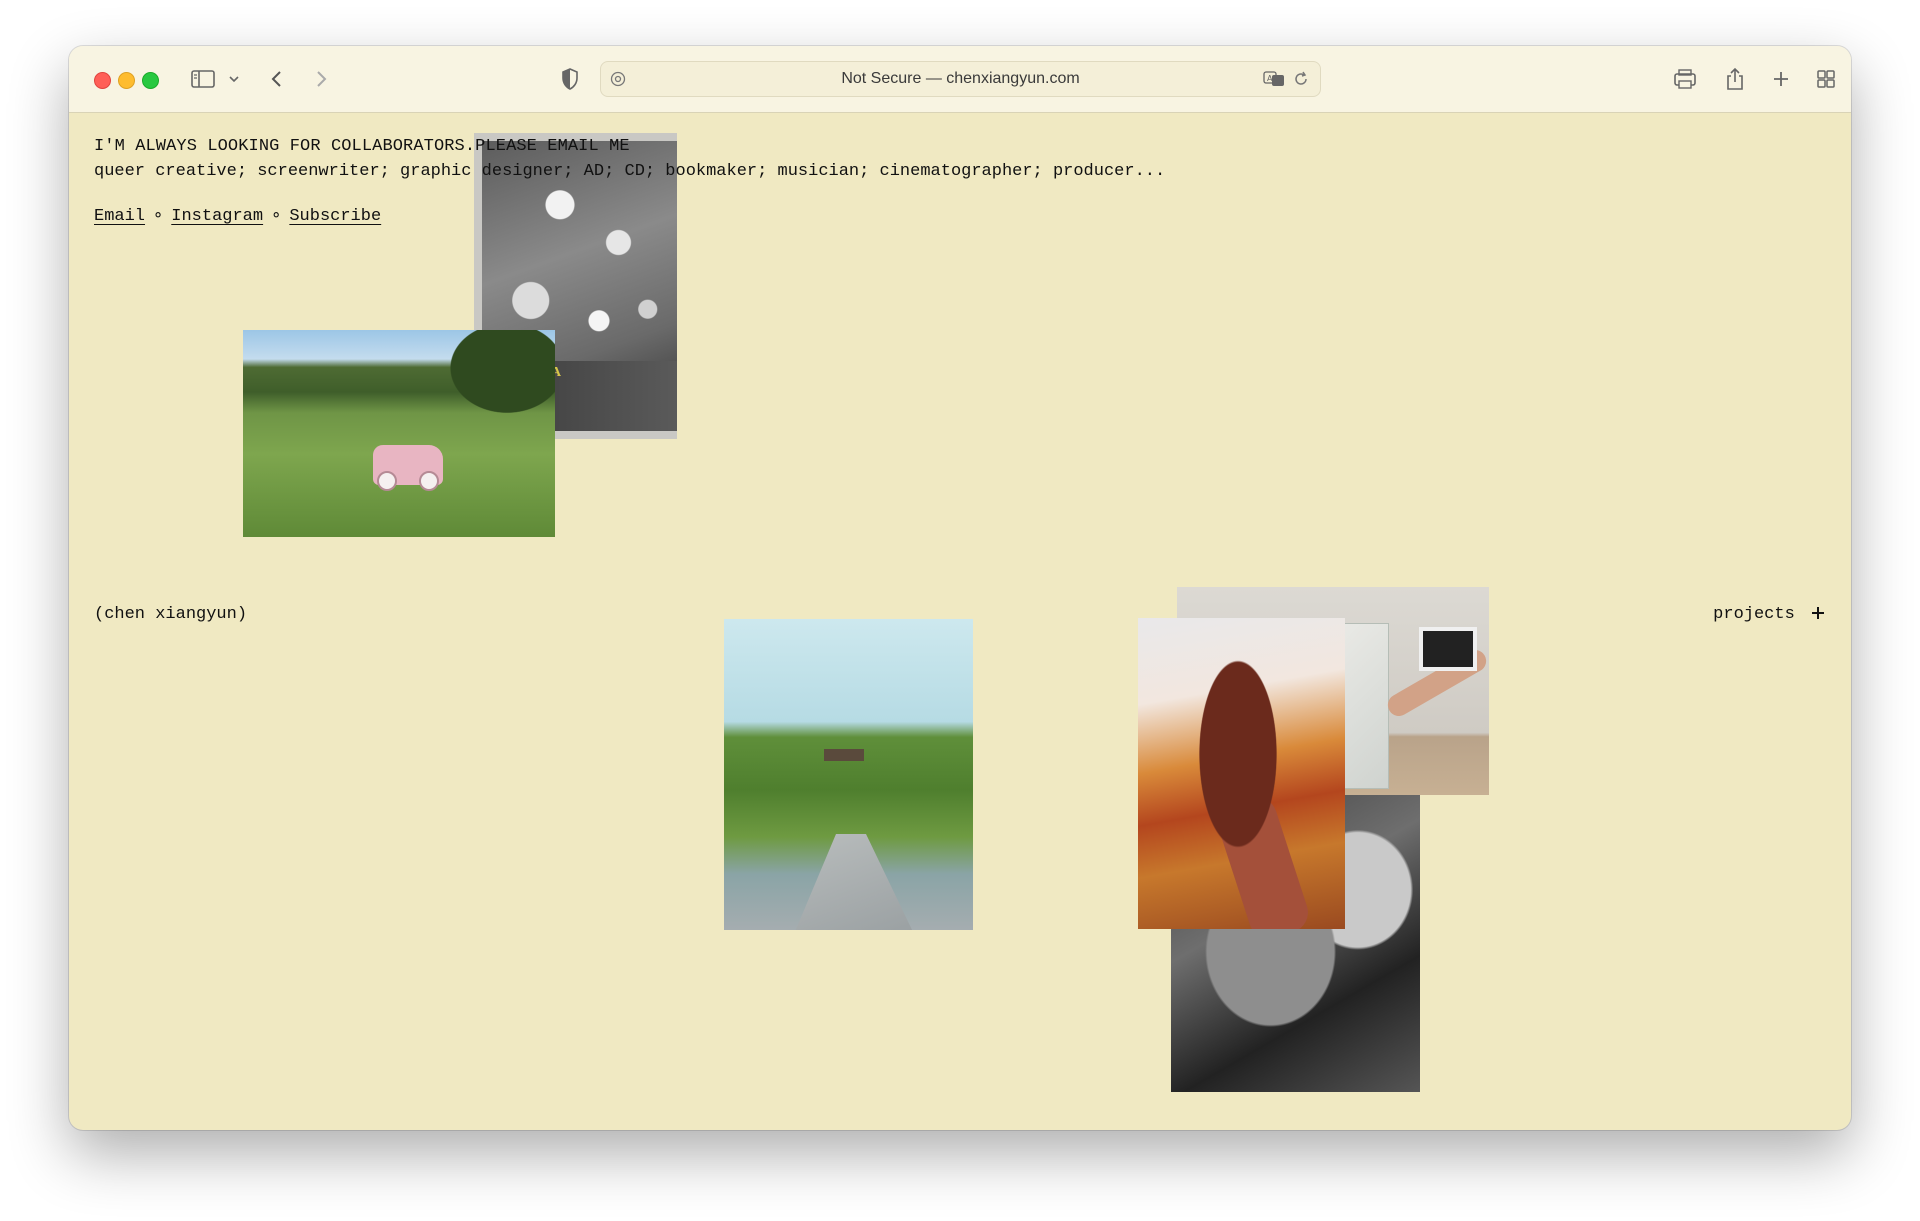 The width and height of the screenshot is (1920, 1221). What do you see at coordinates (277, 79) in the screenshot?
I see `back-arrow-icon` at bounding box center [277, 79].